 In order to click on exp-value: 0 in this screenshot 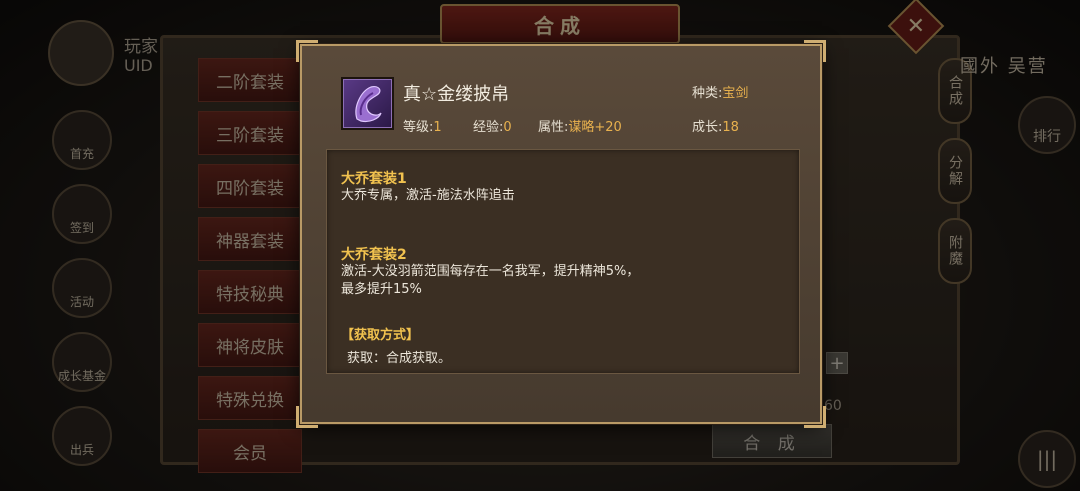, I will do `click(507, 127)`.